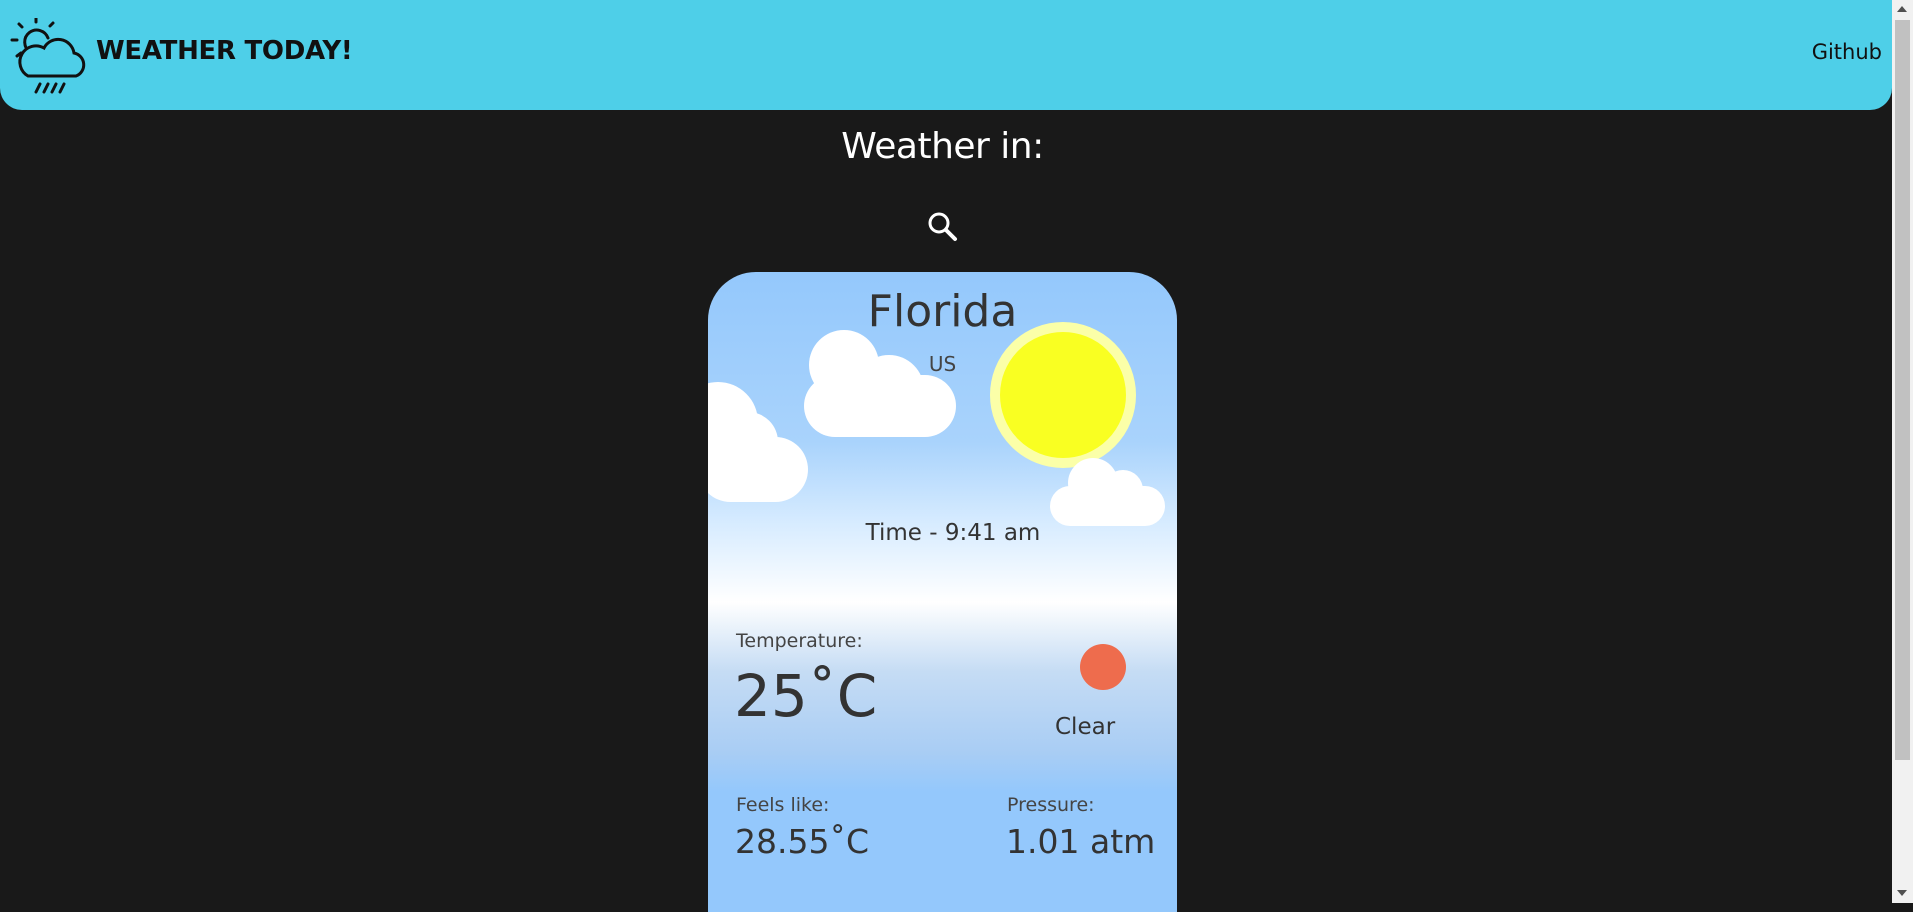 Image resolution: width=1913 pixels, height=912 pixels. I want to click on search-icon, so click(942, 226).